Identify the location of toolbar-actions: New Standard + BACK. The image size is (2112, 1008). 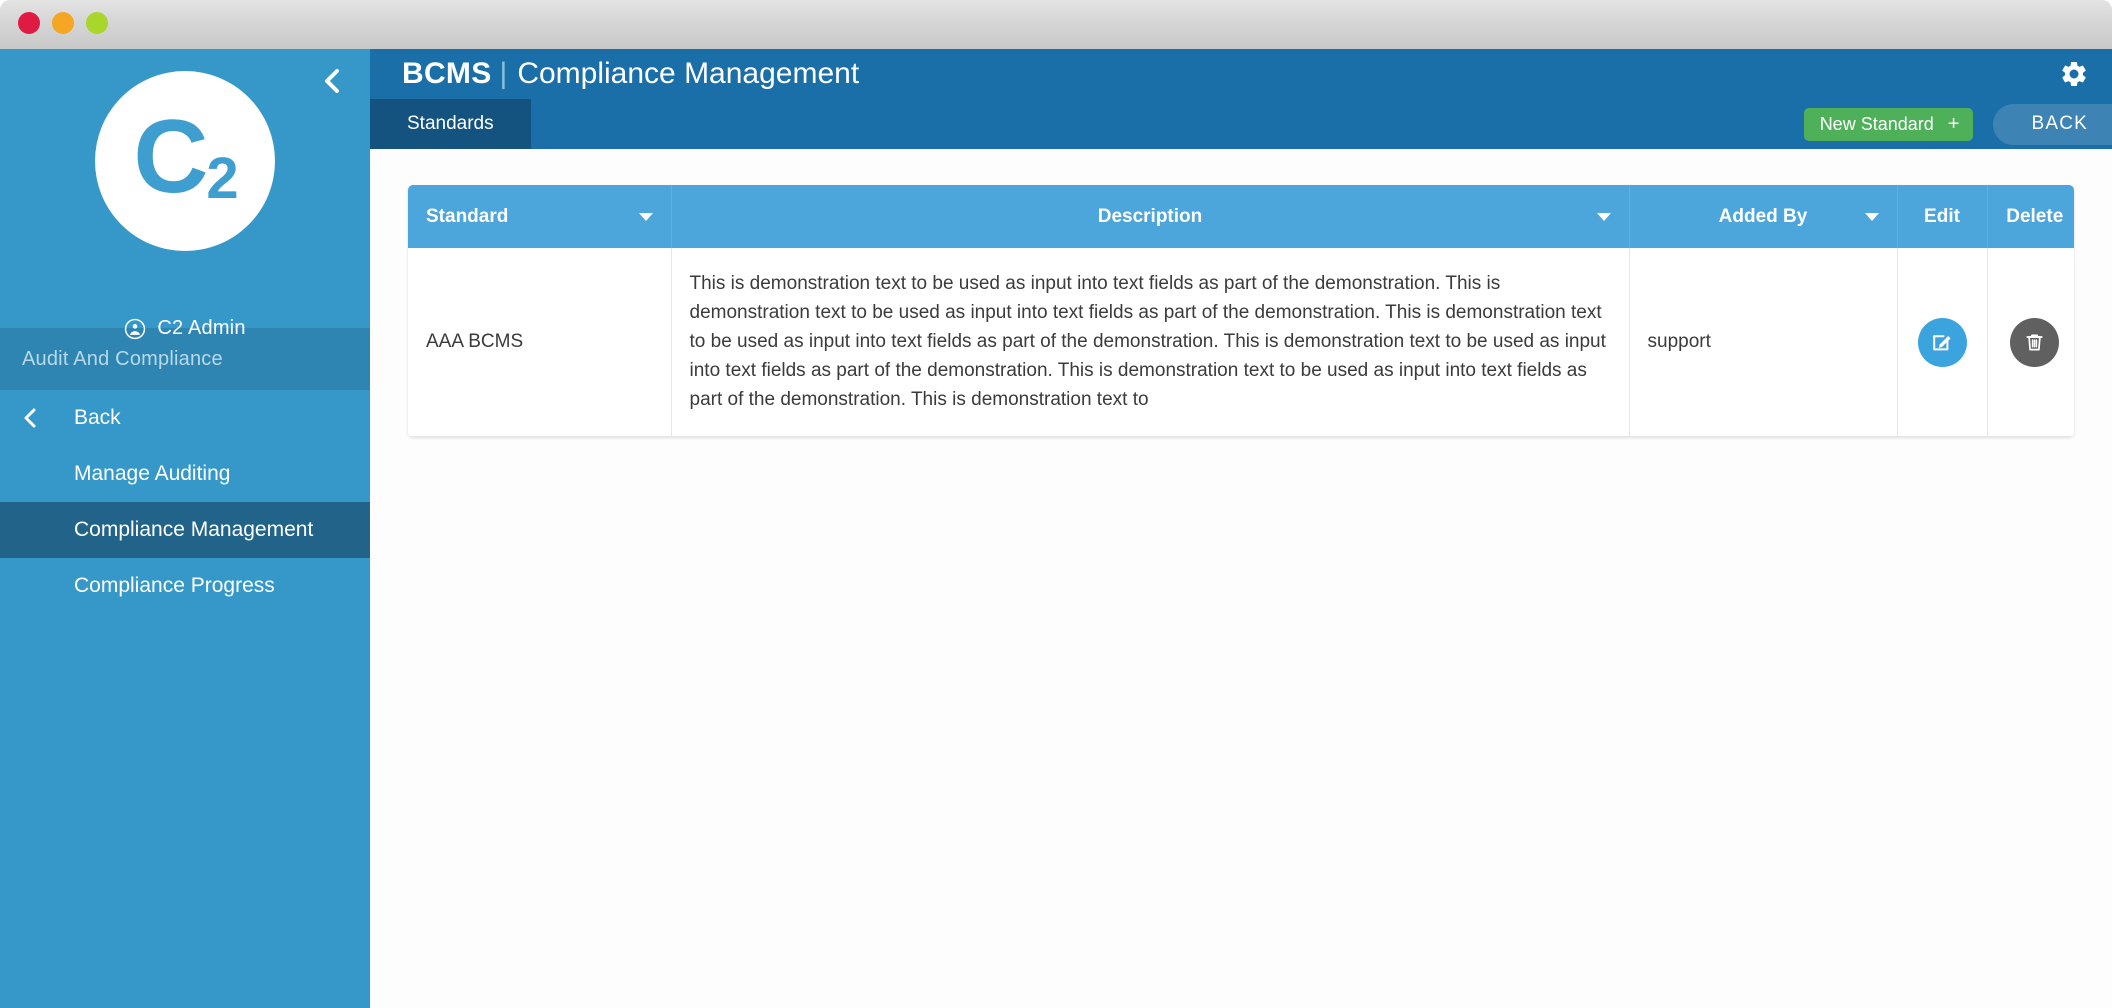
(1957, 124).